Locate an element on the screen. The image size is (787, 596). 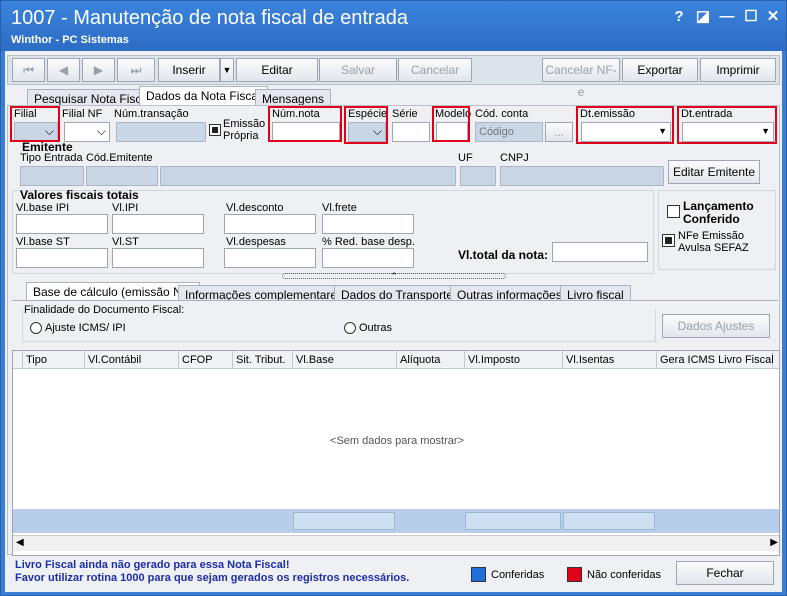
col-vl-imposto: Vl.Imposto is located at coordinates (514, 360).